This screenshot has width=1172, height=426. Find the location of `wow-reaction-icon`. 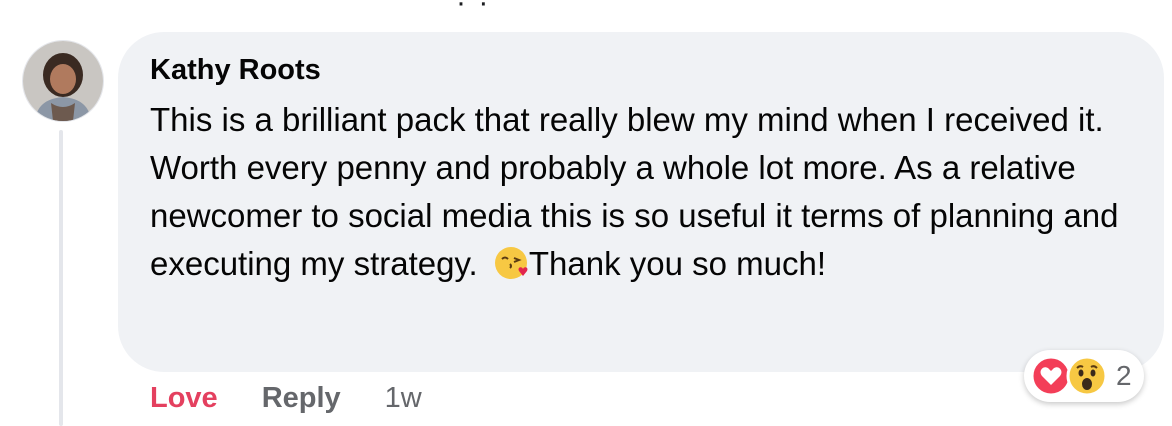

wow-reaction-icon is located at coordinates (1087, 376).